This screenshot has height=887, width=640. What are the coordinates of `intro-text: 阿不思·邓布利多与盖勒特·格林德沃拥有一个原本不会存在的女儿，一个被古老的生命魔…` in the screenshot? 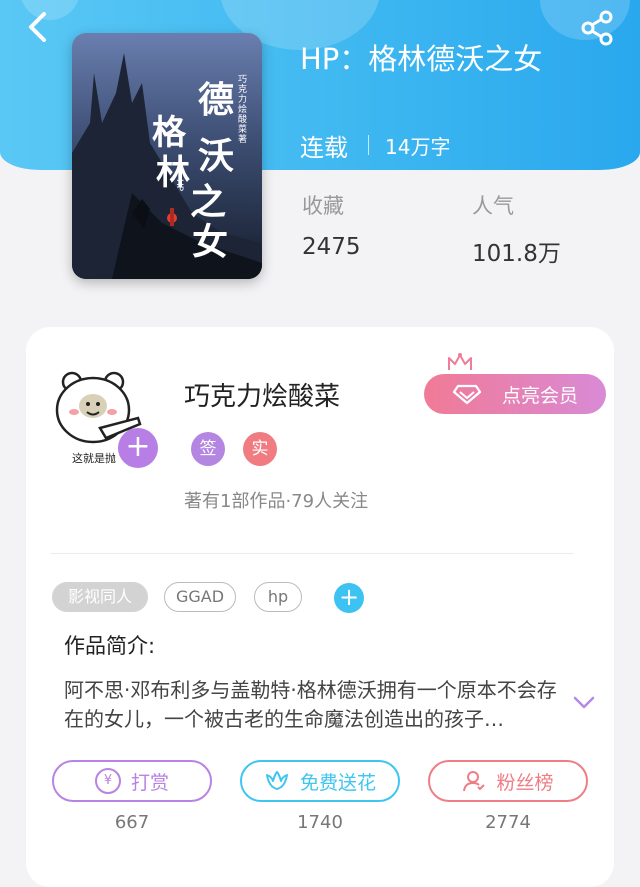 It's located at (310, 704).